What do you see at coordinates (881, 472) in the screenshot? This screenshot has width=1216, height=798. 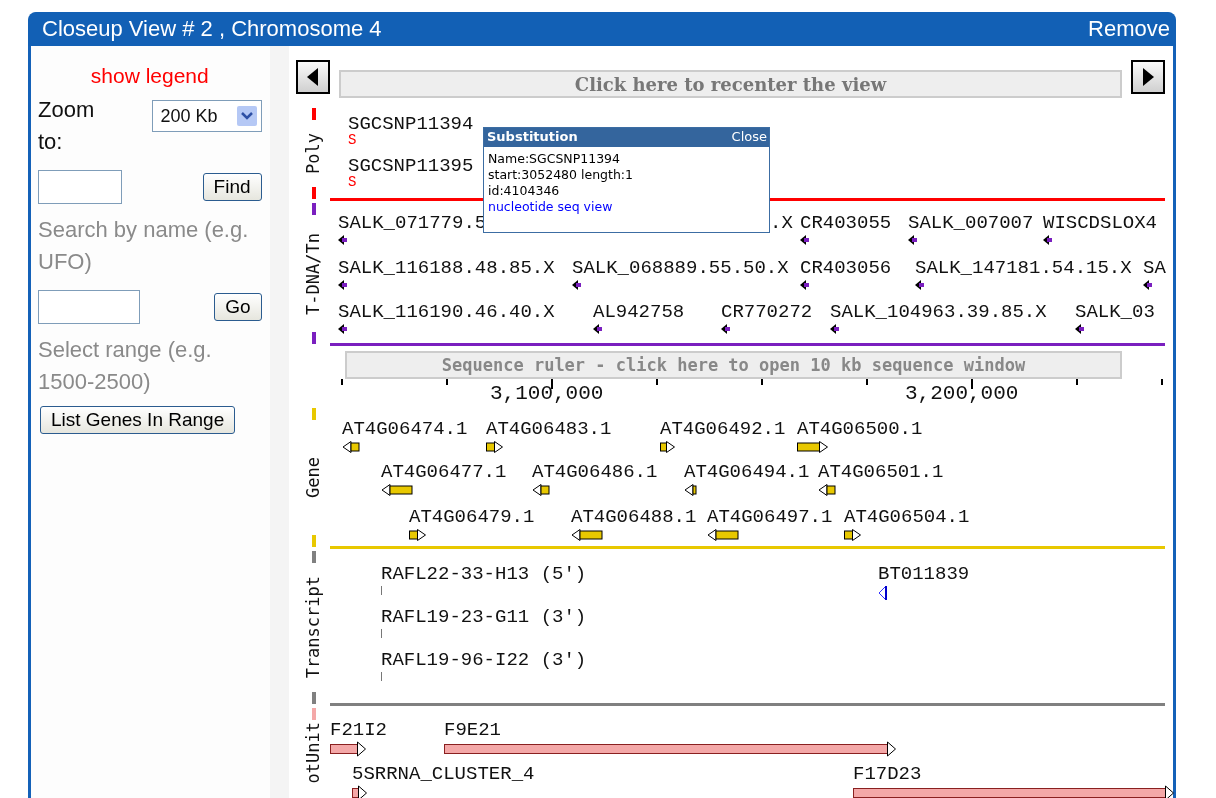 I see `feature-label: AT4G06501.1` at bounding box center [881, 472].